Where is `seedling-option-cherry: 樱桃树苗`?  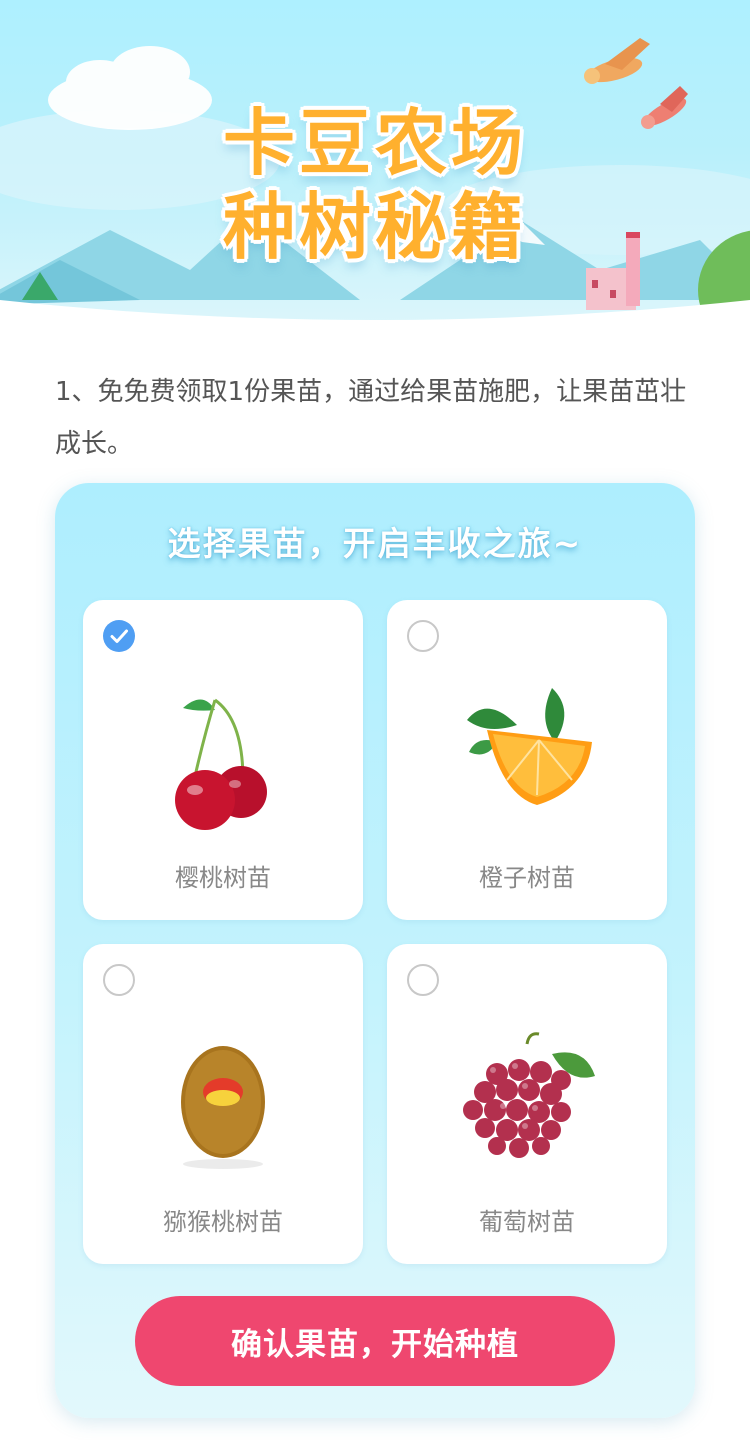 seedling-option-cherry: 樱桃树苗 is located at coordinates (223, 760).